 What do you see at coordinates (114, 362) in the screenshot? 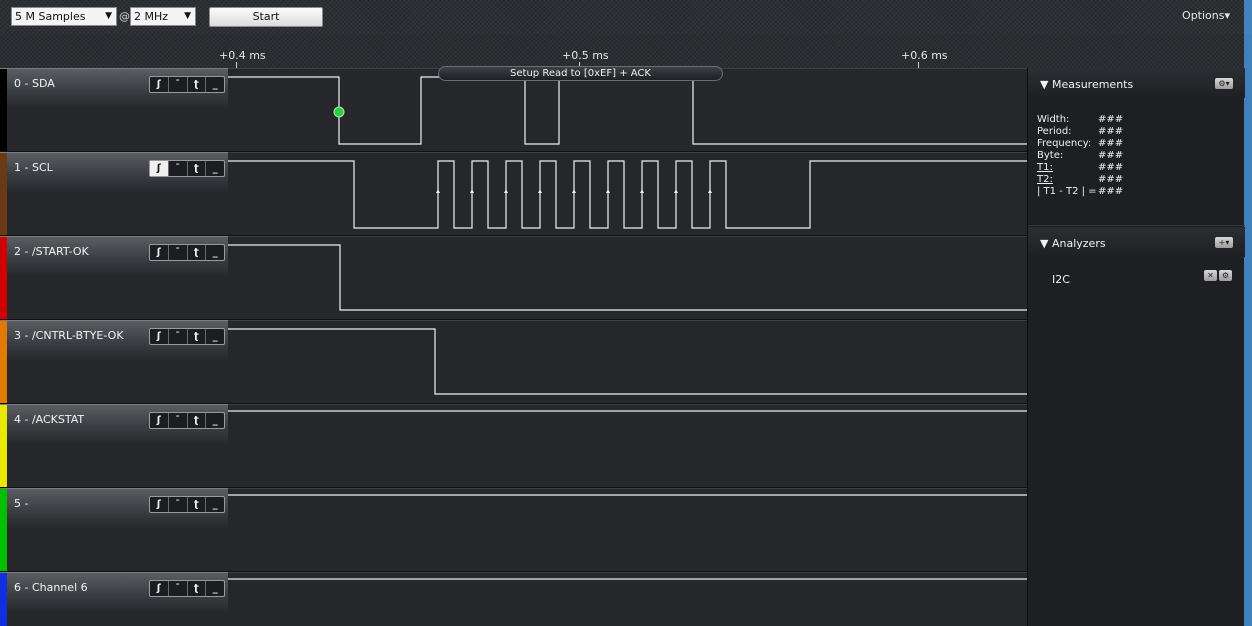
I see `channel-label-panel: 3 - /CNTRL-BTYE-OK ʃ ¯ ʈ _` at bounding box center [114, 362].